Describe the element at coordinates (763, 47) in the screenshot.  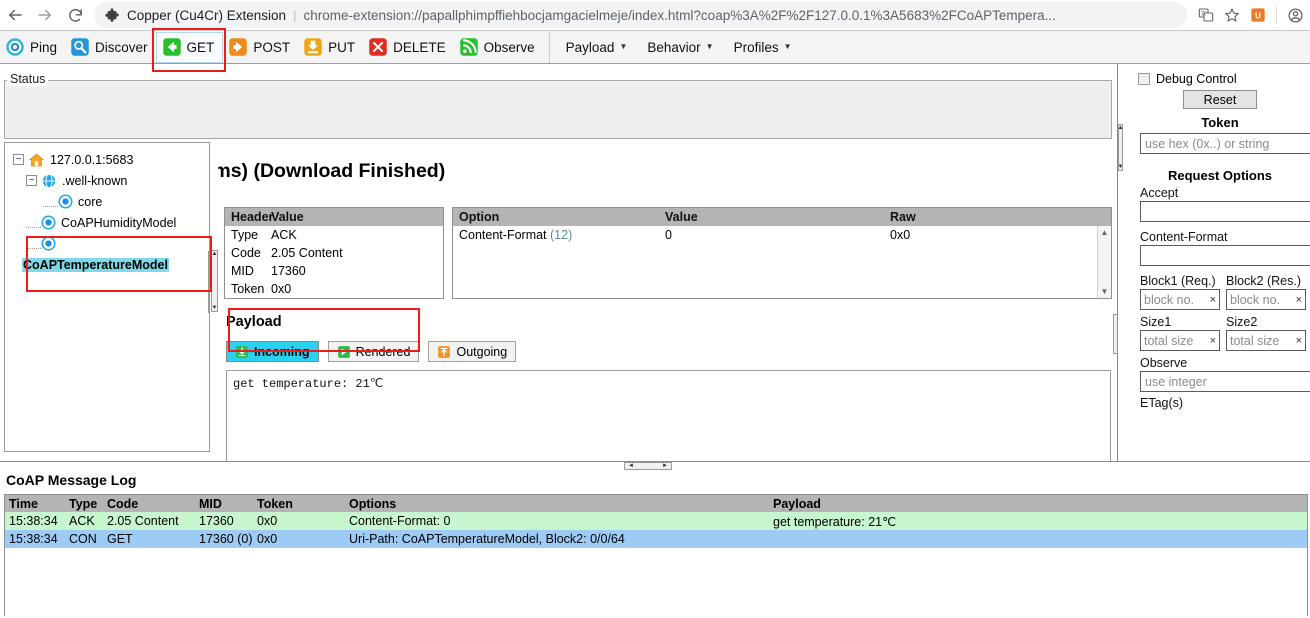
I see `menu-profiles: Profiles ▼` at that location.